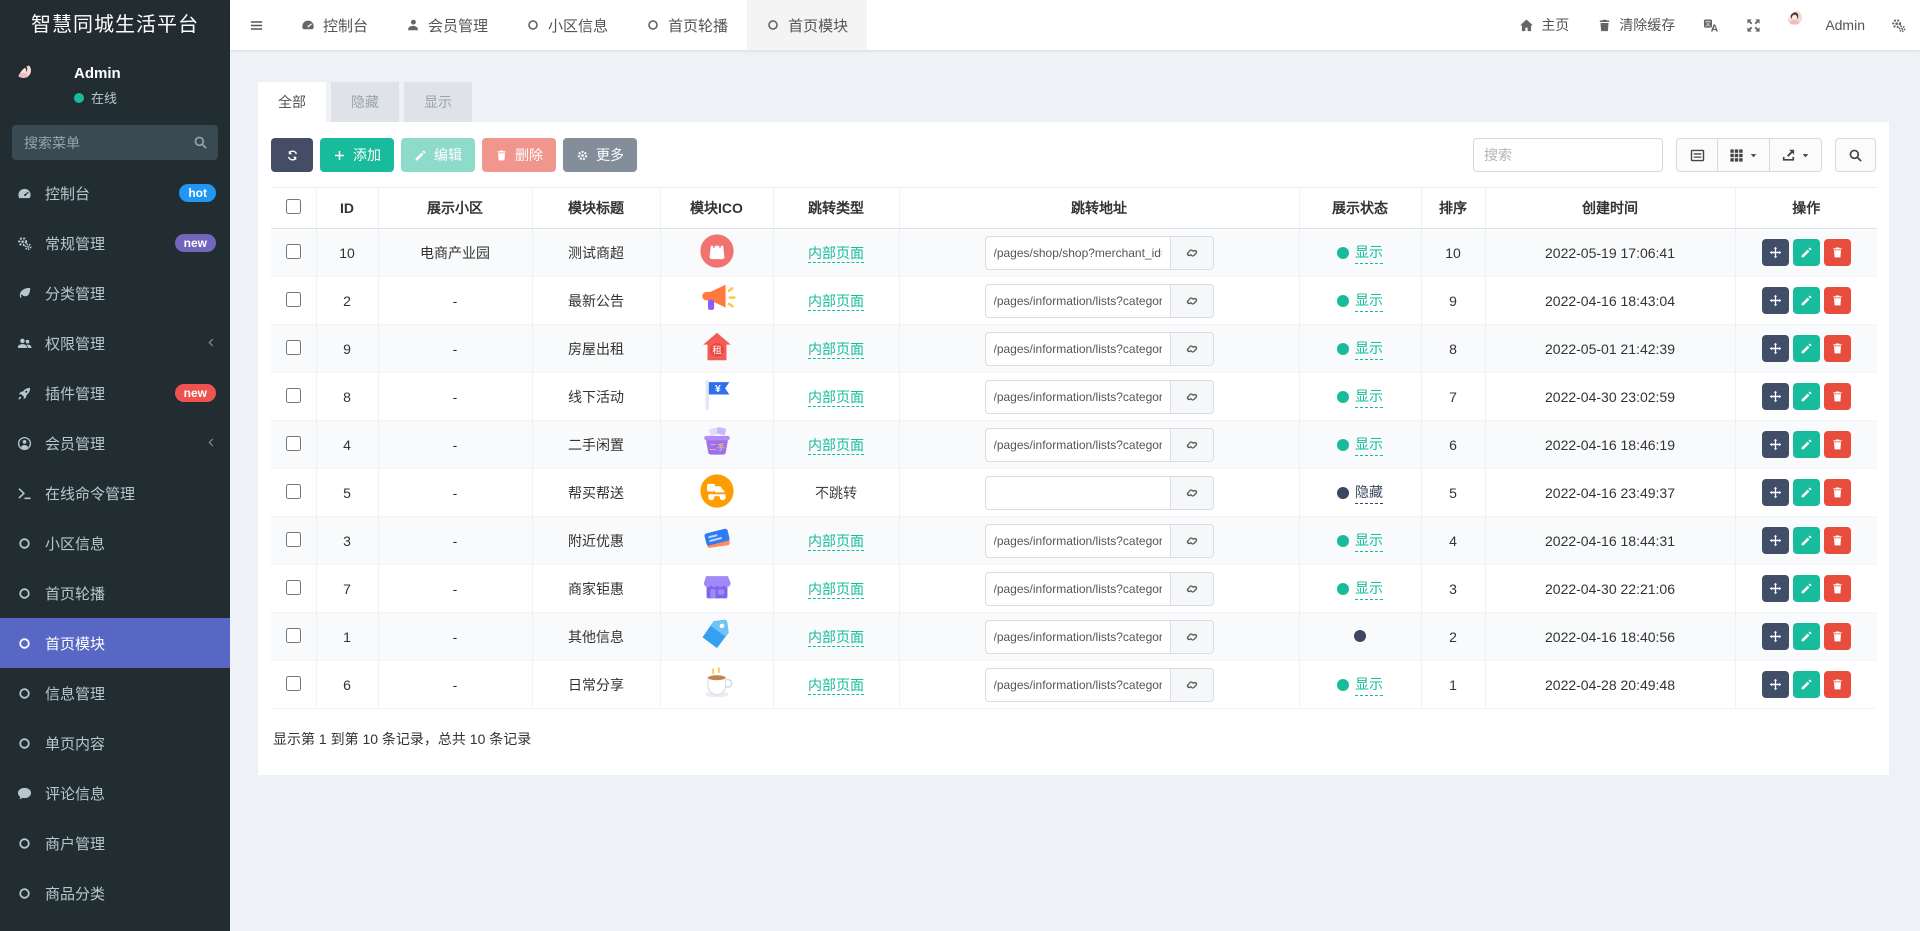 This screenshot has height=931, width=1920. What do you see at coordinates (256, 25) in the screenshot?
I see `sidebar-toggle-button` at bounding box center [256, 25].